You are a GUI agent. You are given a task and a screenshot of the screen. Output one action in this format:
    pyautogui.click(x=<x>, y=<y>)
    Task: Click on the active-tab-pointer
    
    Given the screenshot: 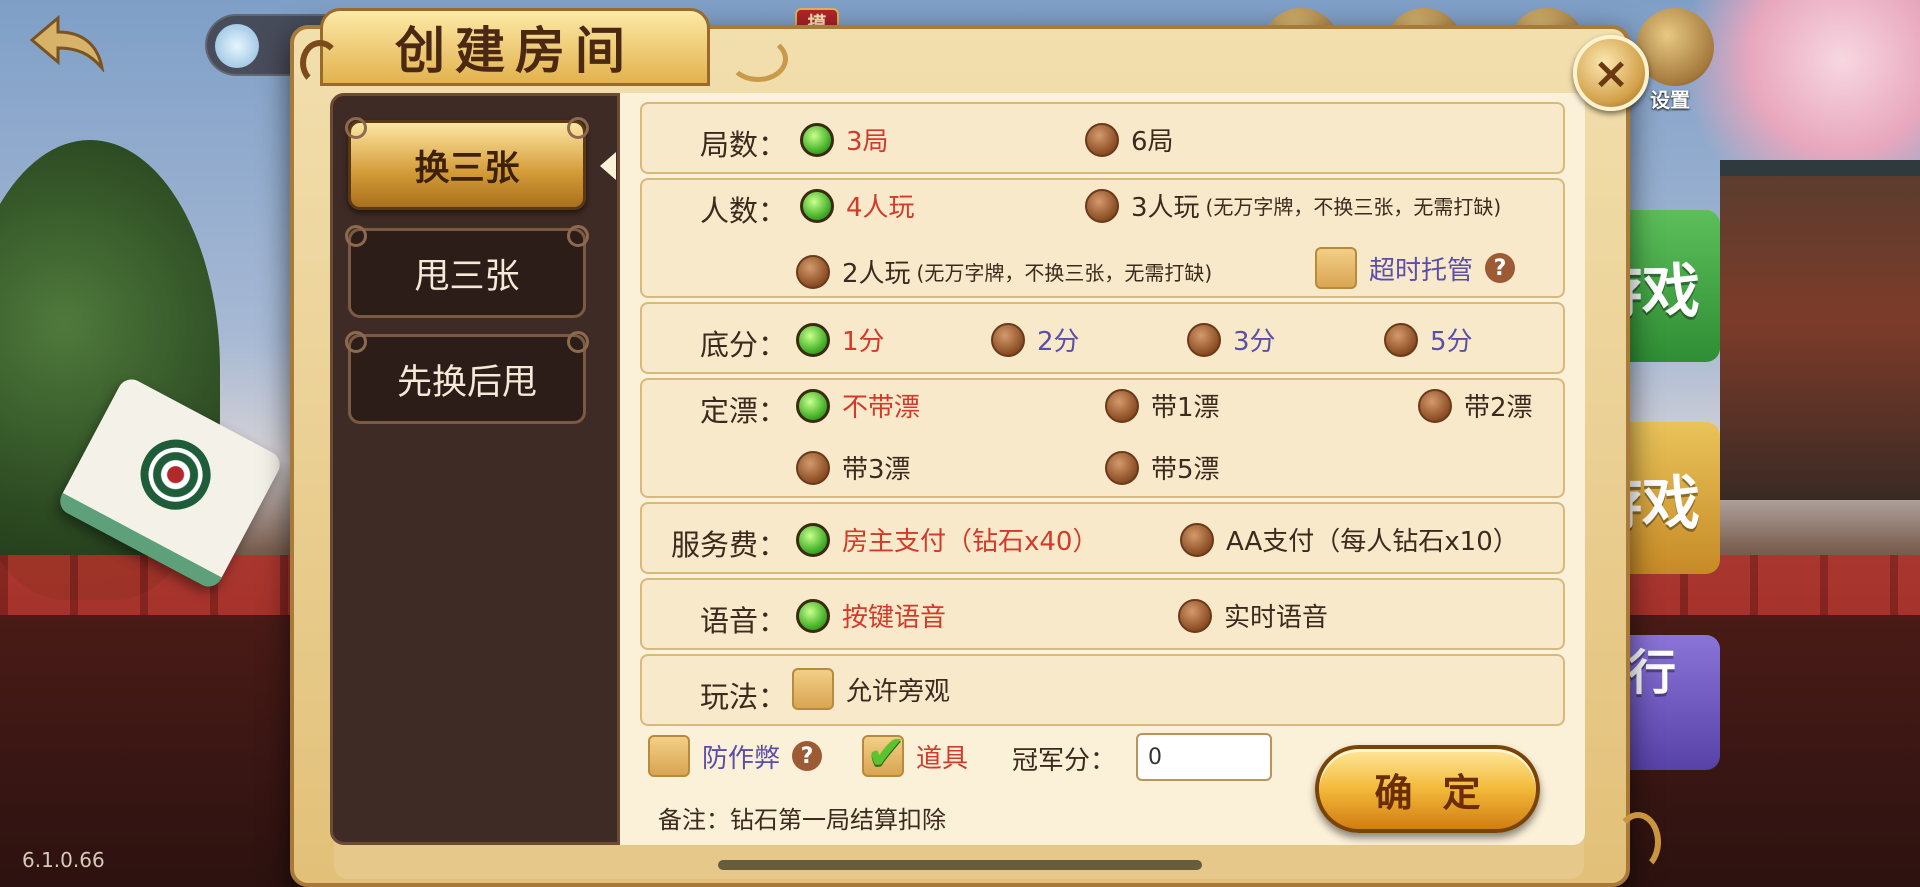 What is the action you would take?
    pyautogui.click(x=608, y=166)
    